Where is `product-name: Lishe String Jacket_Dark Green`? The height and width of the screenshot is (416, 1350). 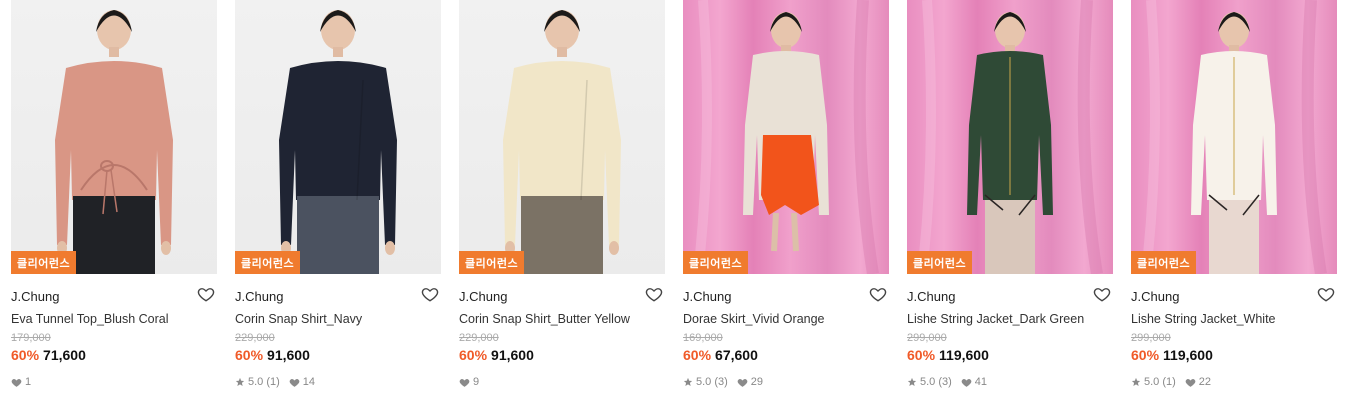
product-name: Lishe String Jacket_Dark Green is located at coordinates (1010, 319).